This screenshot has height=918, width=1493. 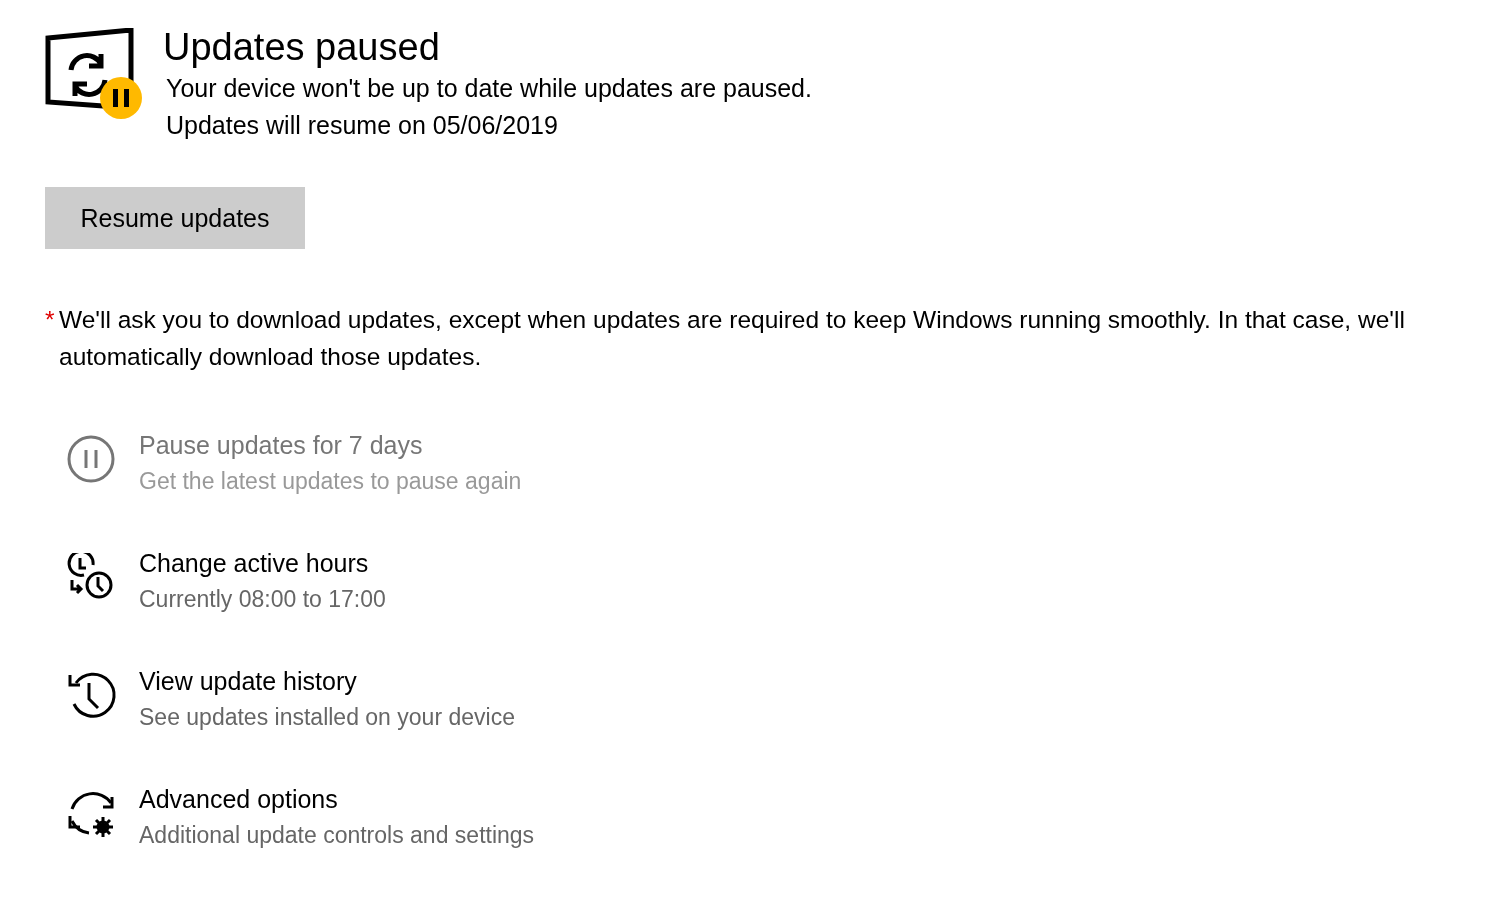 I want to click on asterisk: *, so click(x=50, y=320).